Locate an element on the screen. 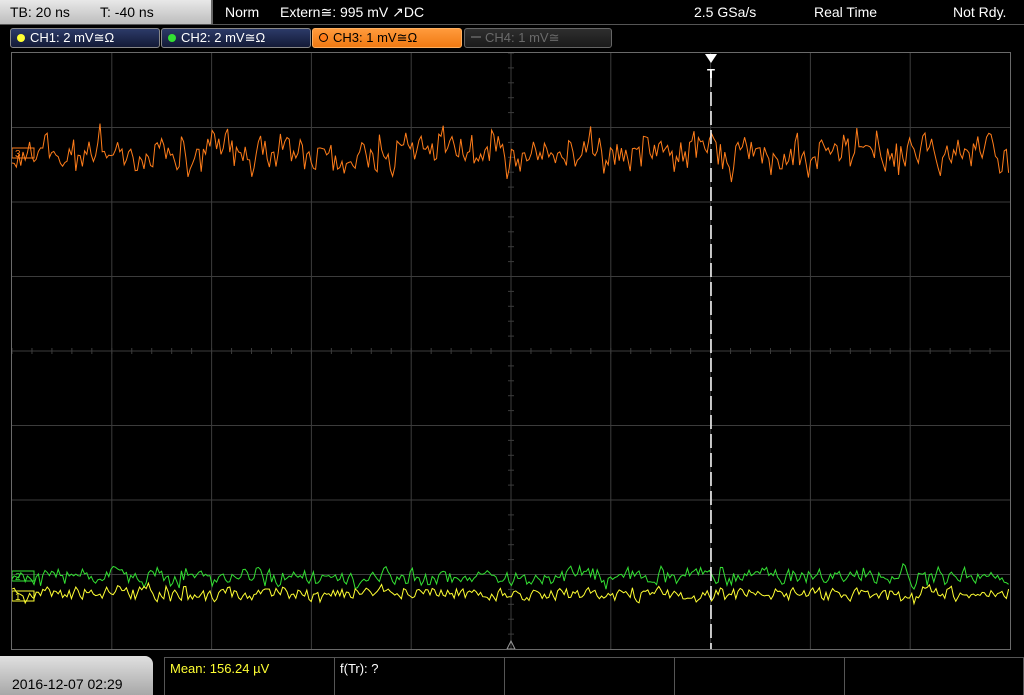  ch1-trace is located at coordinates (511, 593).